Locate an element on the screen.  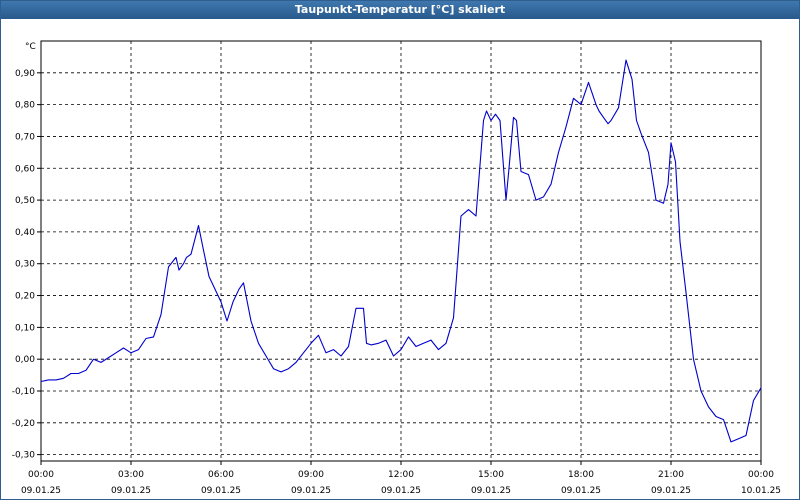
y-tick-label: 0,80 is located at coordinates (25, 106).